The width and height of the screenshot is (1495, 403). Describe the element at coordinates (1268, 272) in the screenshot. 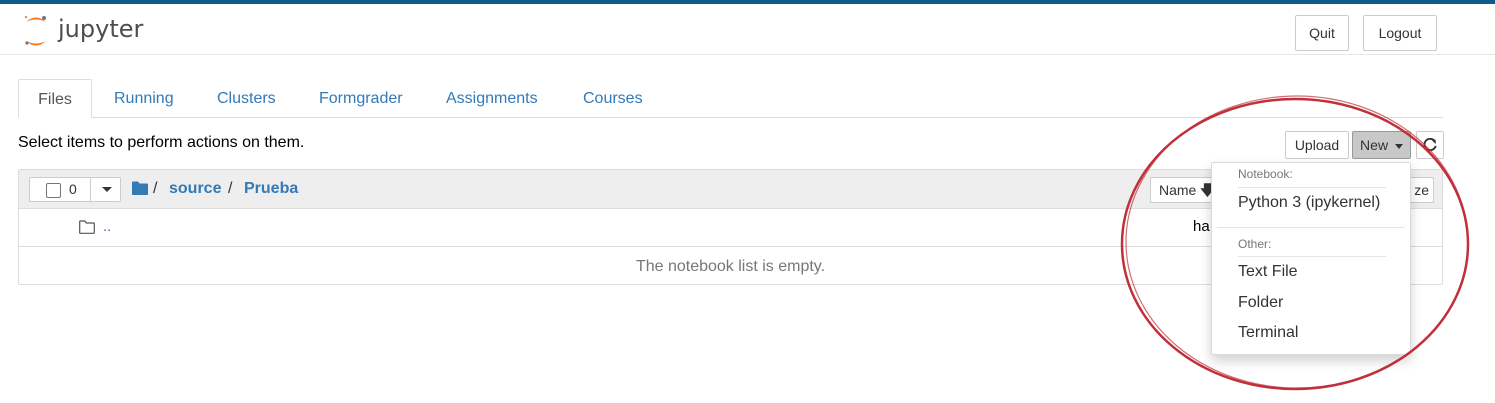

I see `menu-item-text-file: Text File` at that location.